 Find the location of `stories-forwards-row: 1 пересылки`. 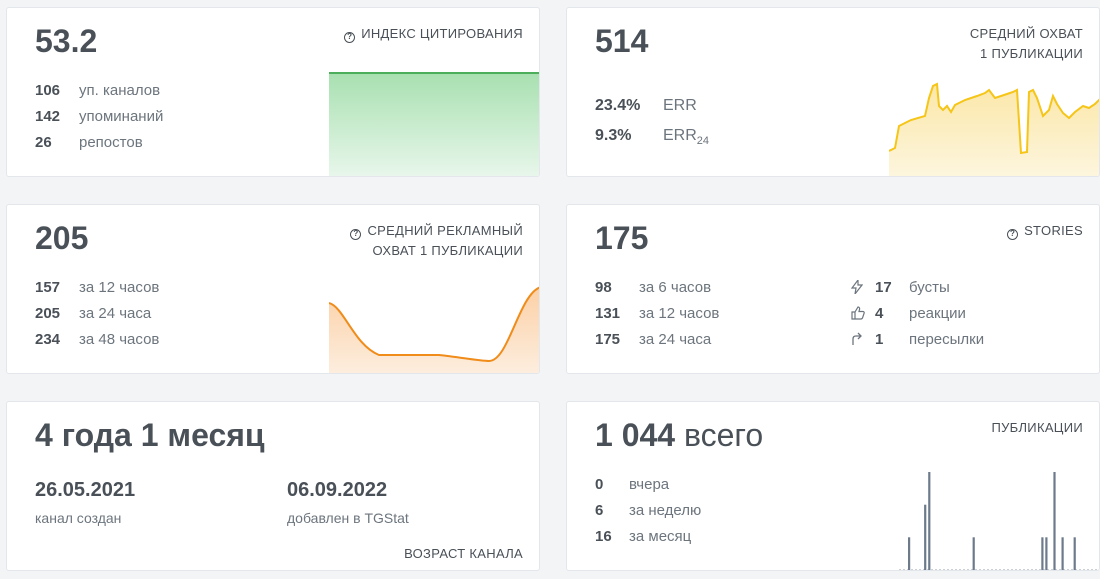

stories-forwards-row: 1 пересылки is located at coordinates (917, 340).